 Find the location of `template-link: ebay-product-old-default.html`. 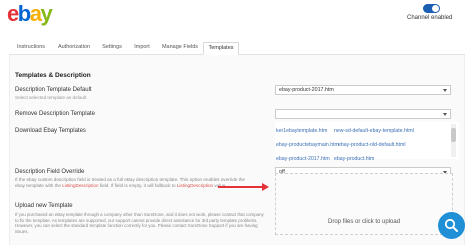

template-link: ebay-product-old-default.html is located at coordinates (371, 145).